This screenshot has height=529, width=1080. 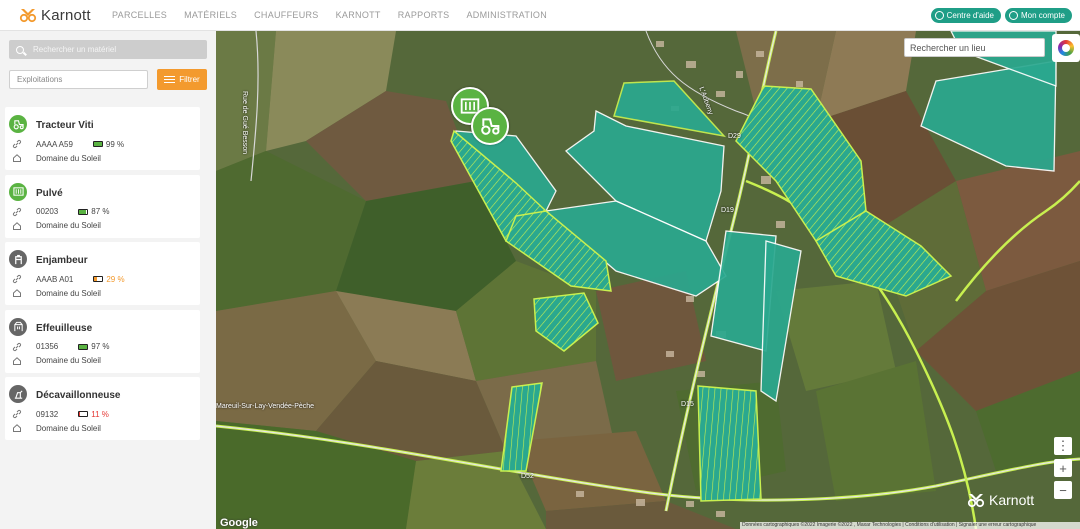 I want to click on battery-percent: 99 %, so click(x=115, y=144).